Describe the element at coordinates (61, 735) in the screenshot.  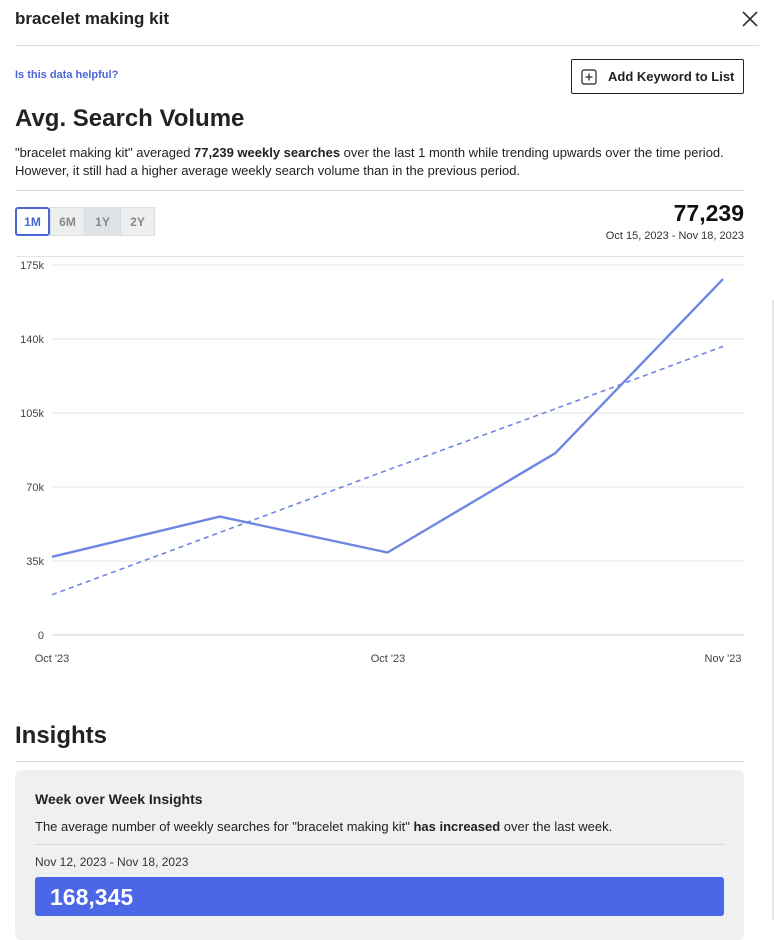
I see `insights-title: Insights` at that location.